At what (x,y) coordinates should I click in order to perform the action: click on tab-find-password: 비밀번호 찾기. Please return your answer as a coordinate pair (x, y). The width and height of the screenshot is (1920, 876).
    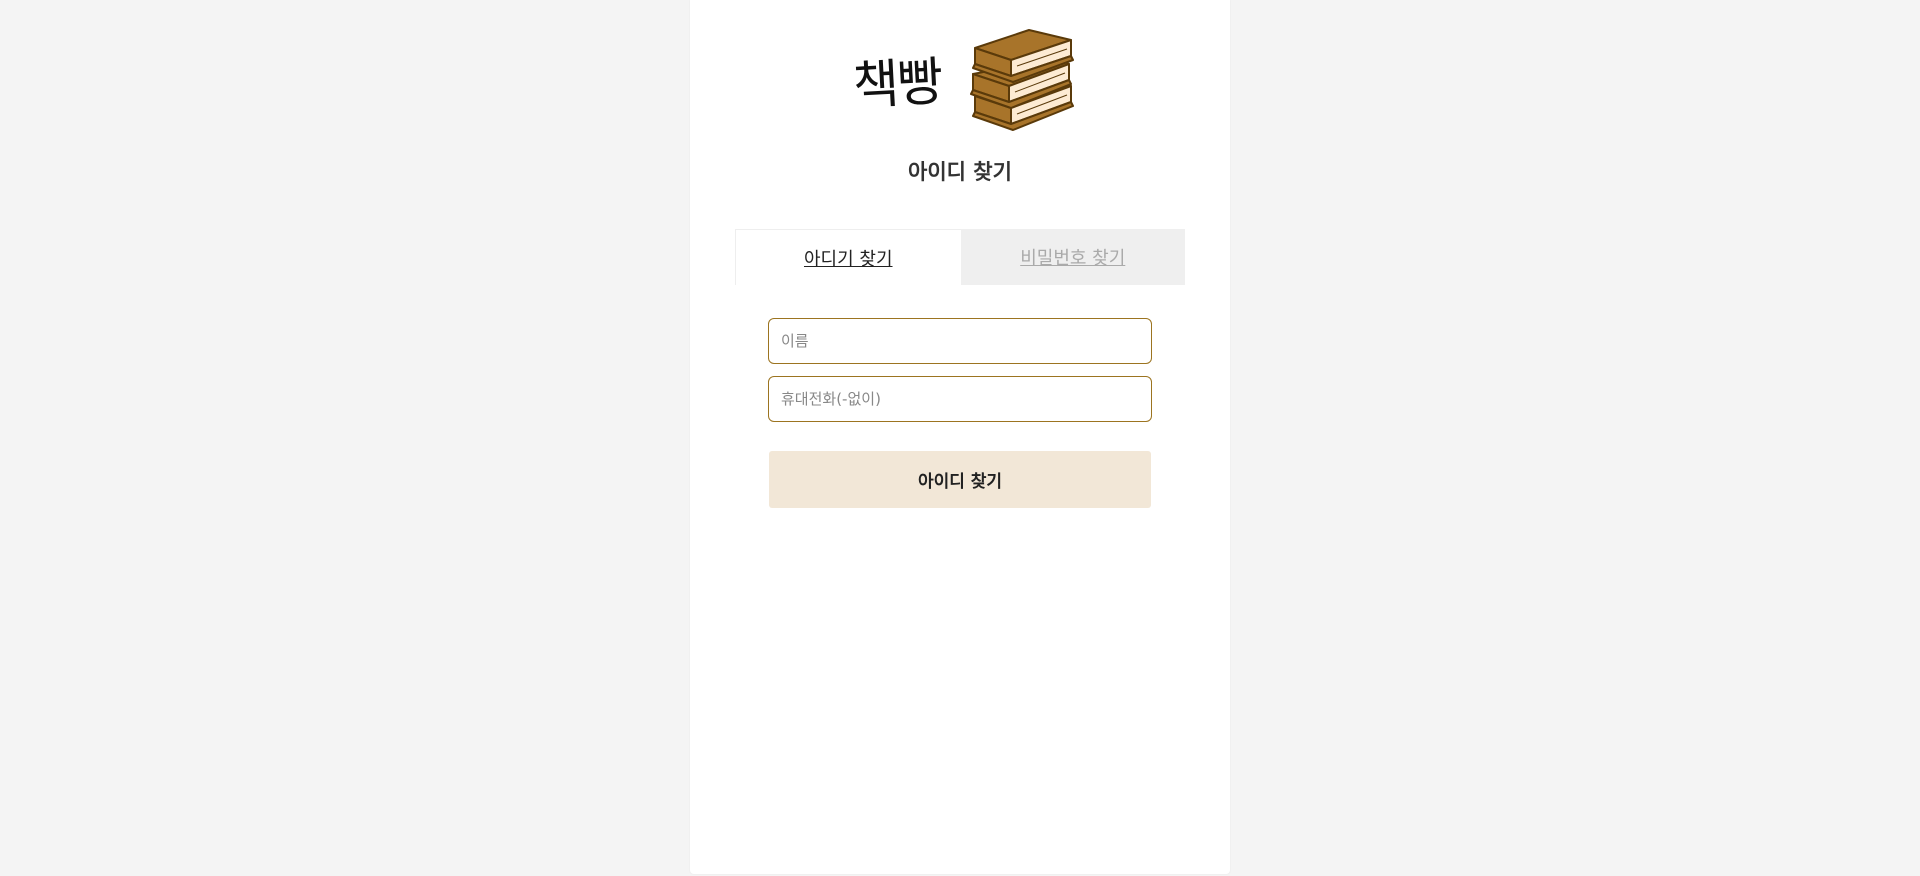
    Looking at the image, I should click on (1072, 257).